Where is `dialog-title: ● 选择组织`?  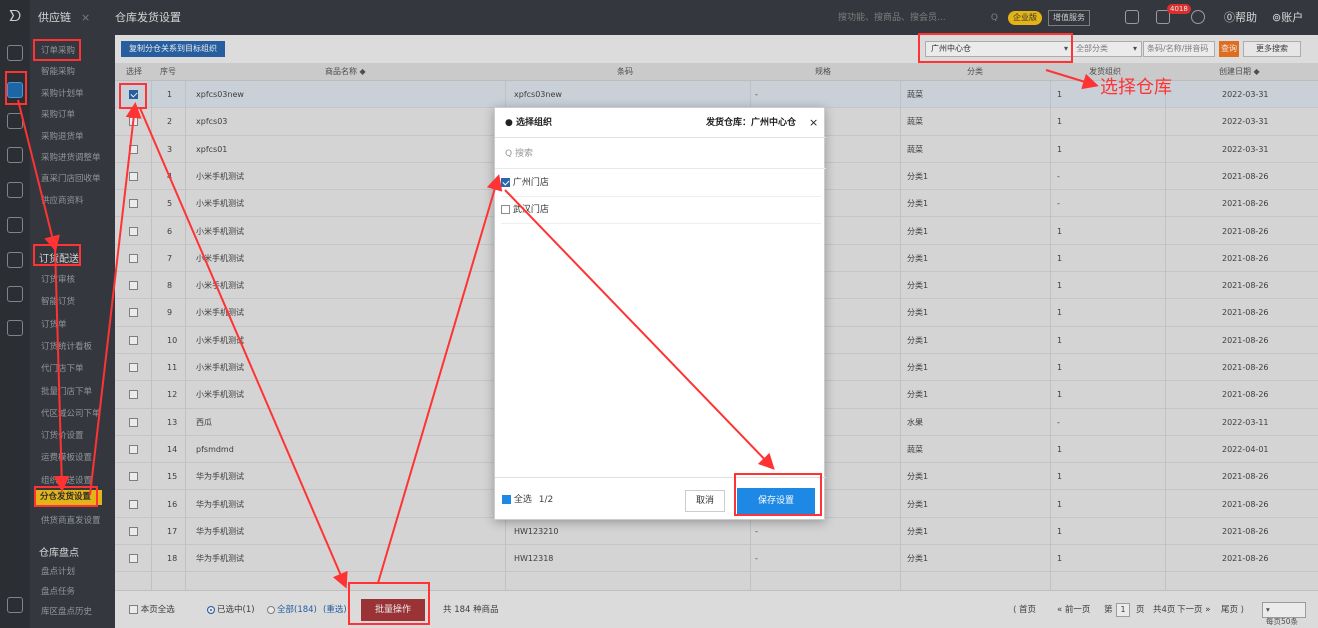
dialog-title: ● 选择组织 is located at coordinates (528, 123).